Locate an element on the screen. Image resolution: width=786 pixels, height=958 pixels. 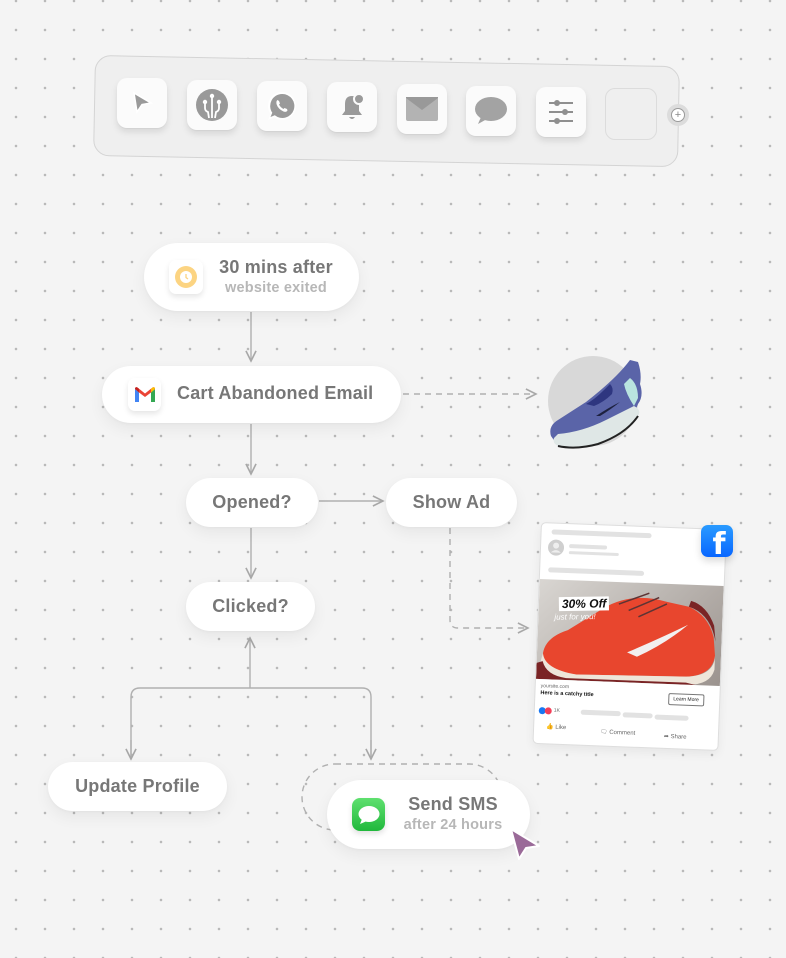
messages-icon is located at coordinates (368, 814).